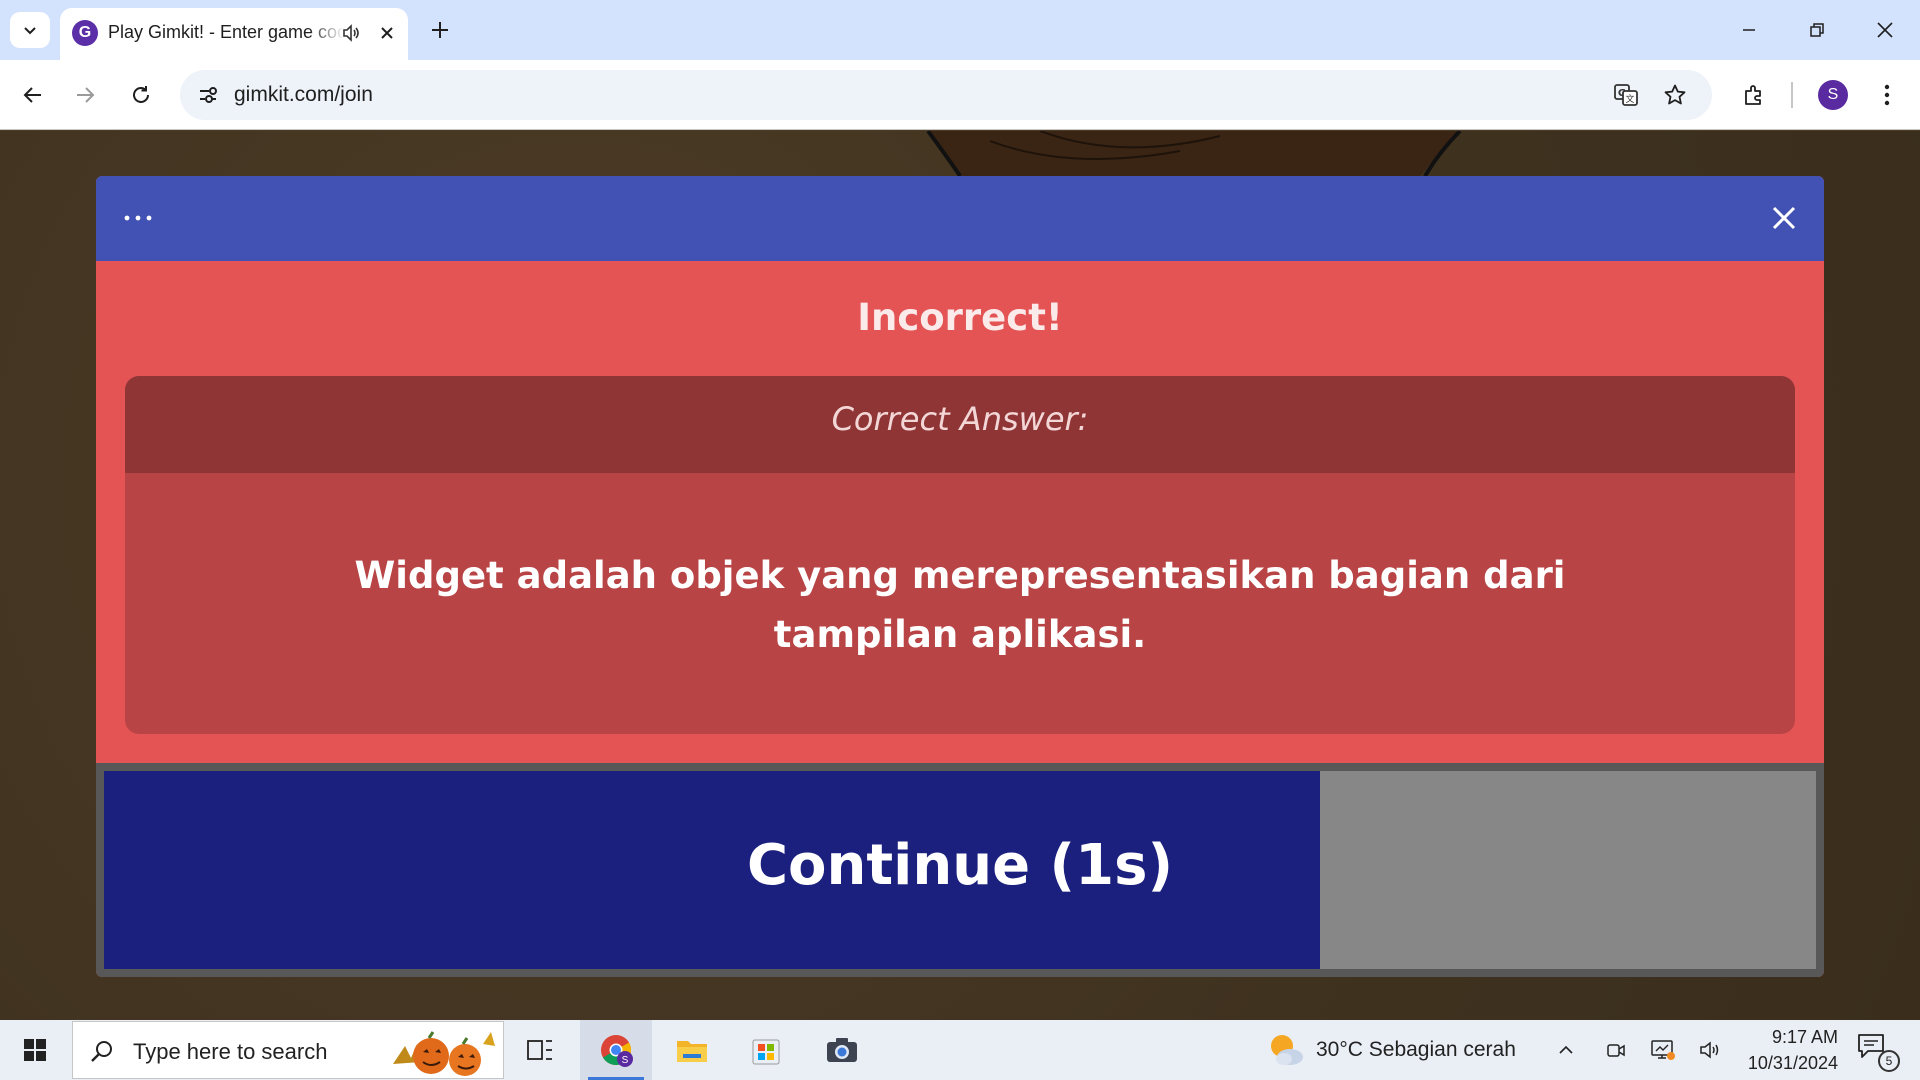 Image resolution: width=1920 pixels, height=1080 pixels. Describe the element at coordinates (625, 1060) in the screenshot. I see `svg-text: S` at that location.